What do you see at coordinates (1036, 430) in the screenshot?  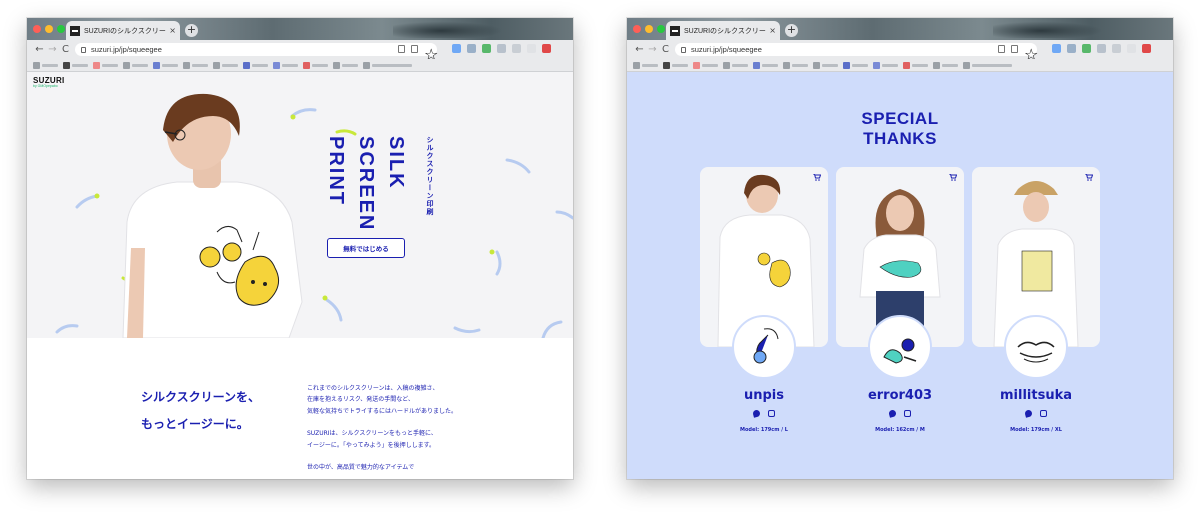 I see `model-info: Model: 179cm / XL` at bounding box center [1036, 430].